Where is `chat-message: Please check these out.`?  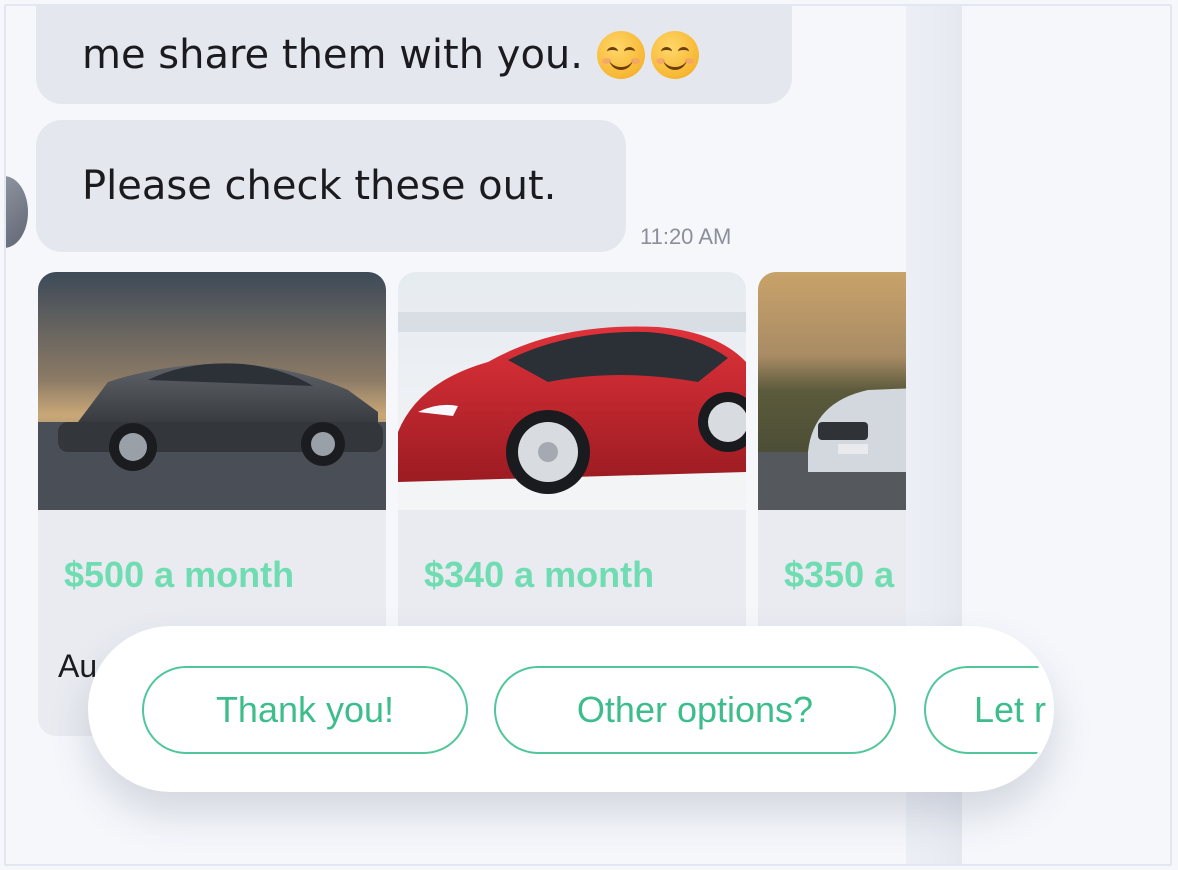 chat-message: Please check these out. is located at coordinates (331, 186).